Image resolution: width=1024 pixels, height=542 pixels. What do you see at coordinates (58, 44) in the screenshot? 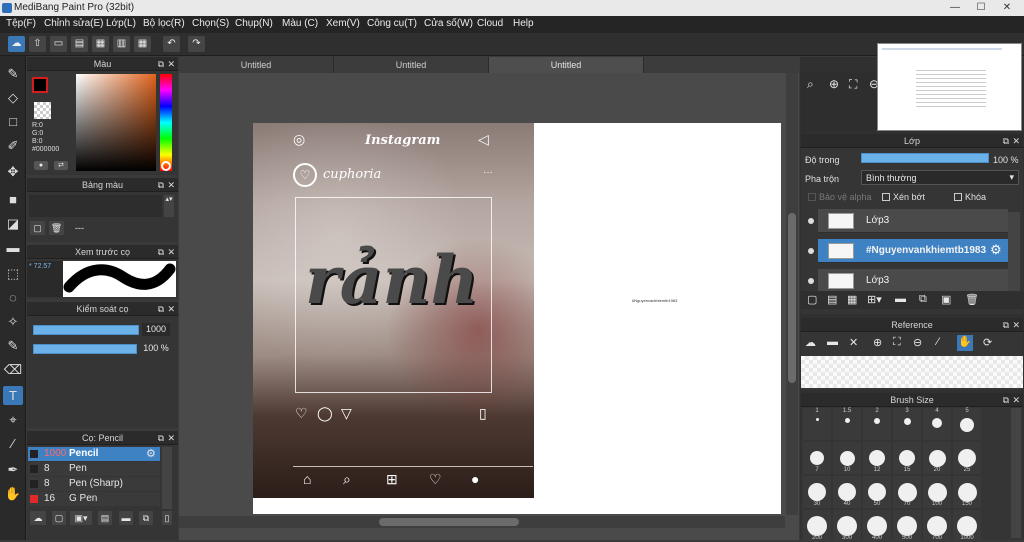
I see `comment-icon: ▭` at bounding box center [58, 44].